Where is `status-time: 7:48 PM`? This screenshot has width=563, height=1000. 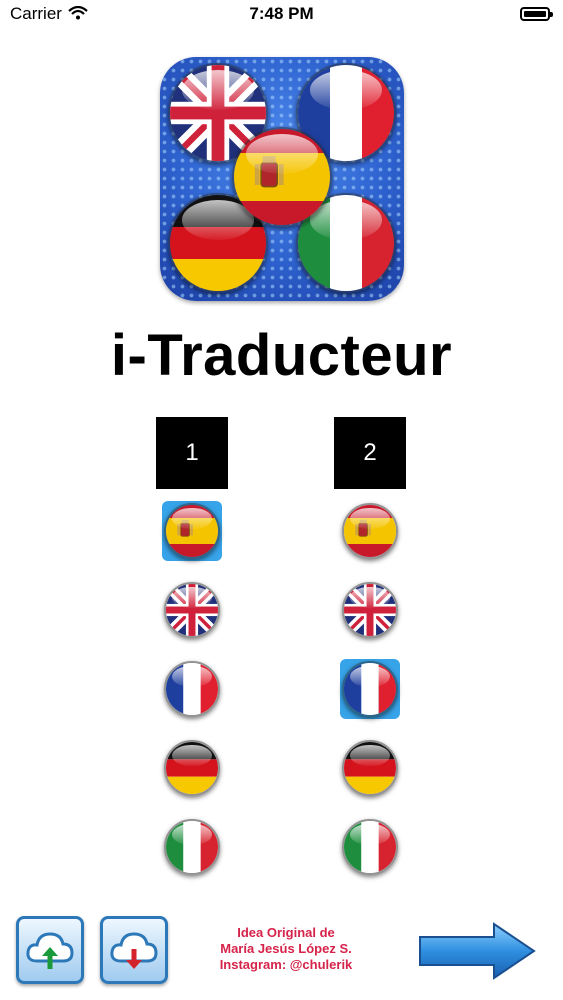
status-time: 7:48 PM is located at coordinates (281, 13).